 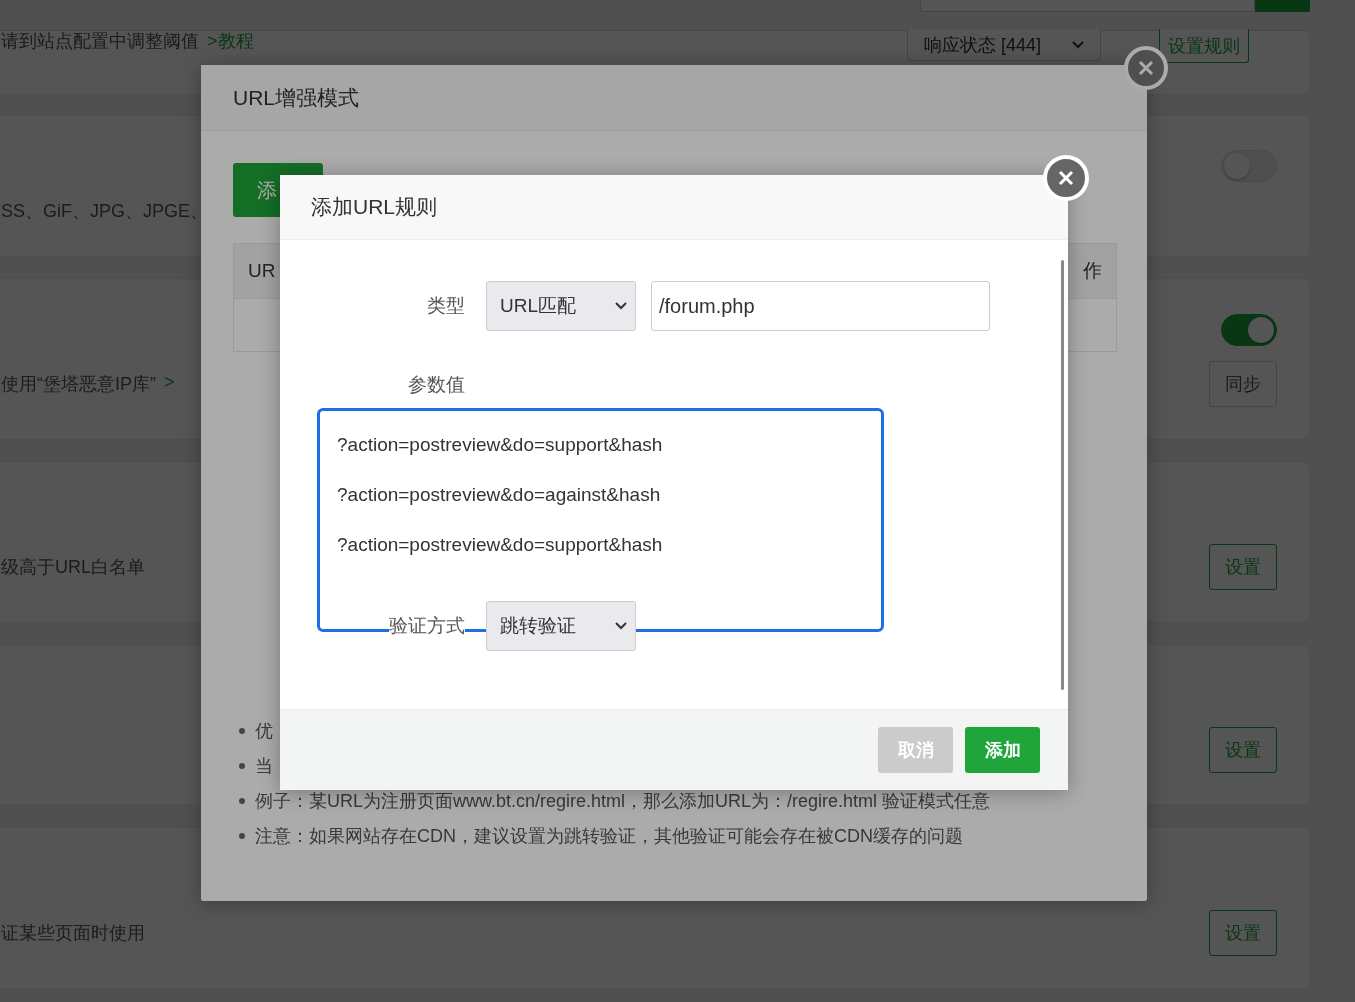 I want to click on setting-description: 级高于URL白名单, so click(x=73, y=567).